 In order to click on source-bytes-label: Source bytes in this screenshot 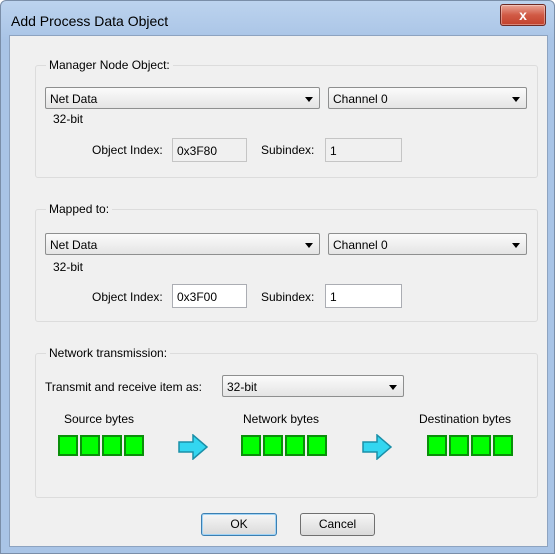, I will do `click(99, 419)`.